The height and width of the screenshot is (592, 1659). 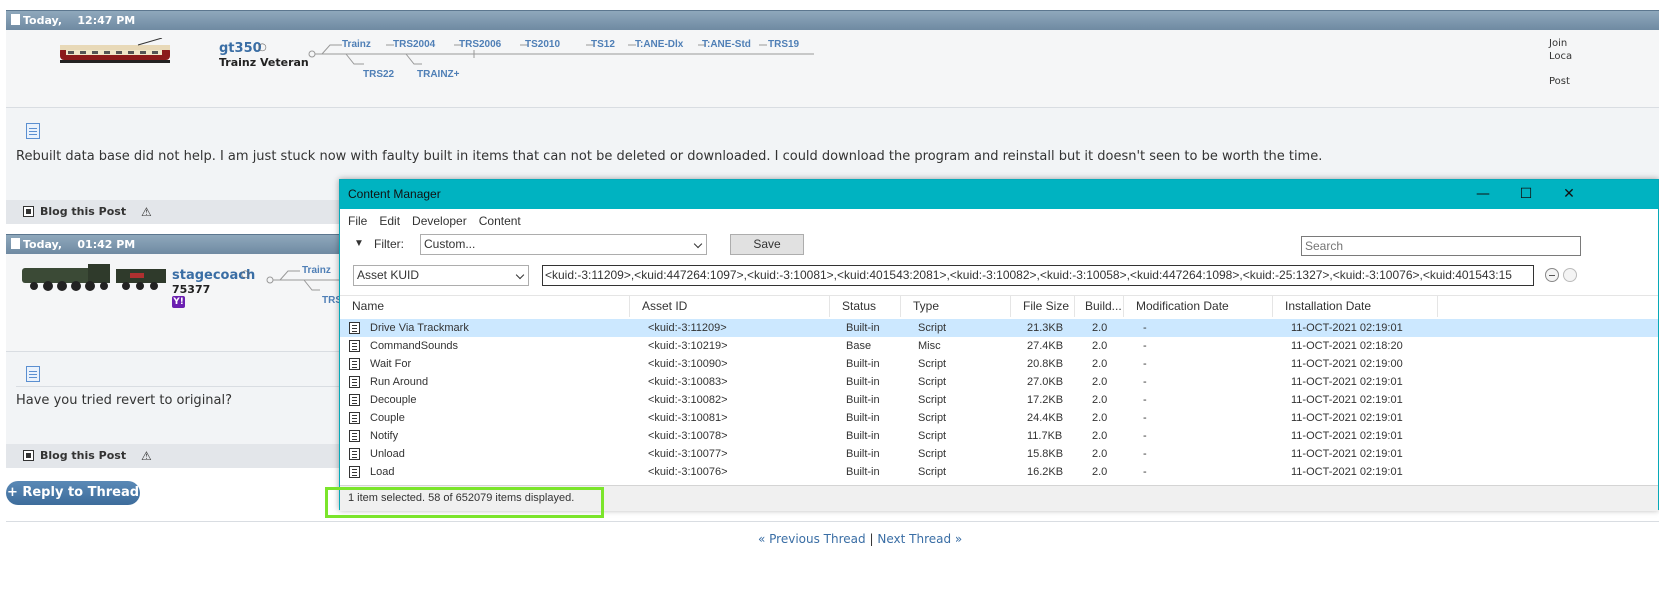 I want to click on asset-name: Wait For, so click(x=391, y=364).